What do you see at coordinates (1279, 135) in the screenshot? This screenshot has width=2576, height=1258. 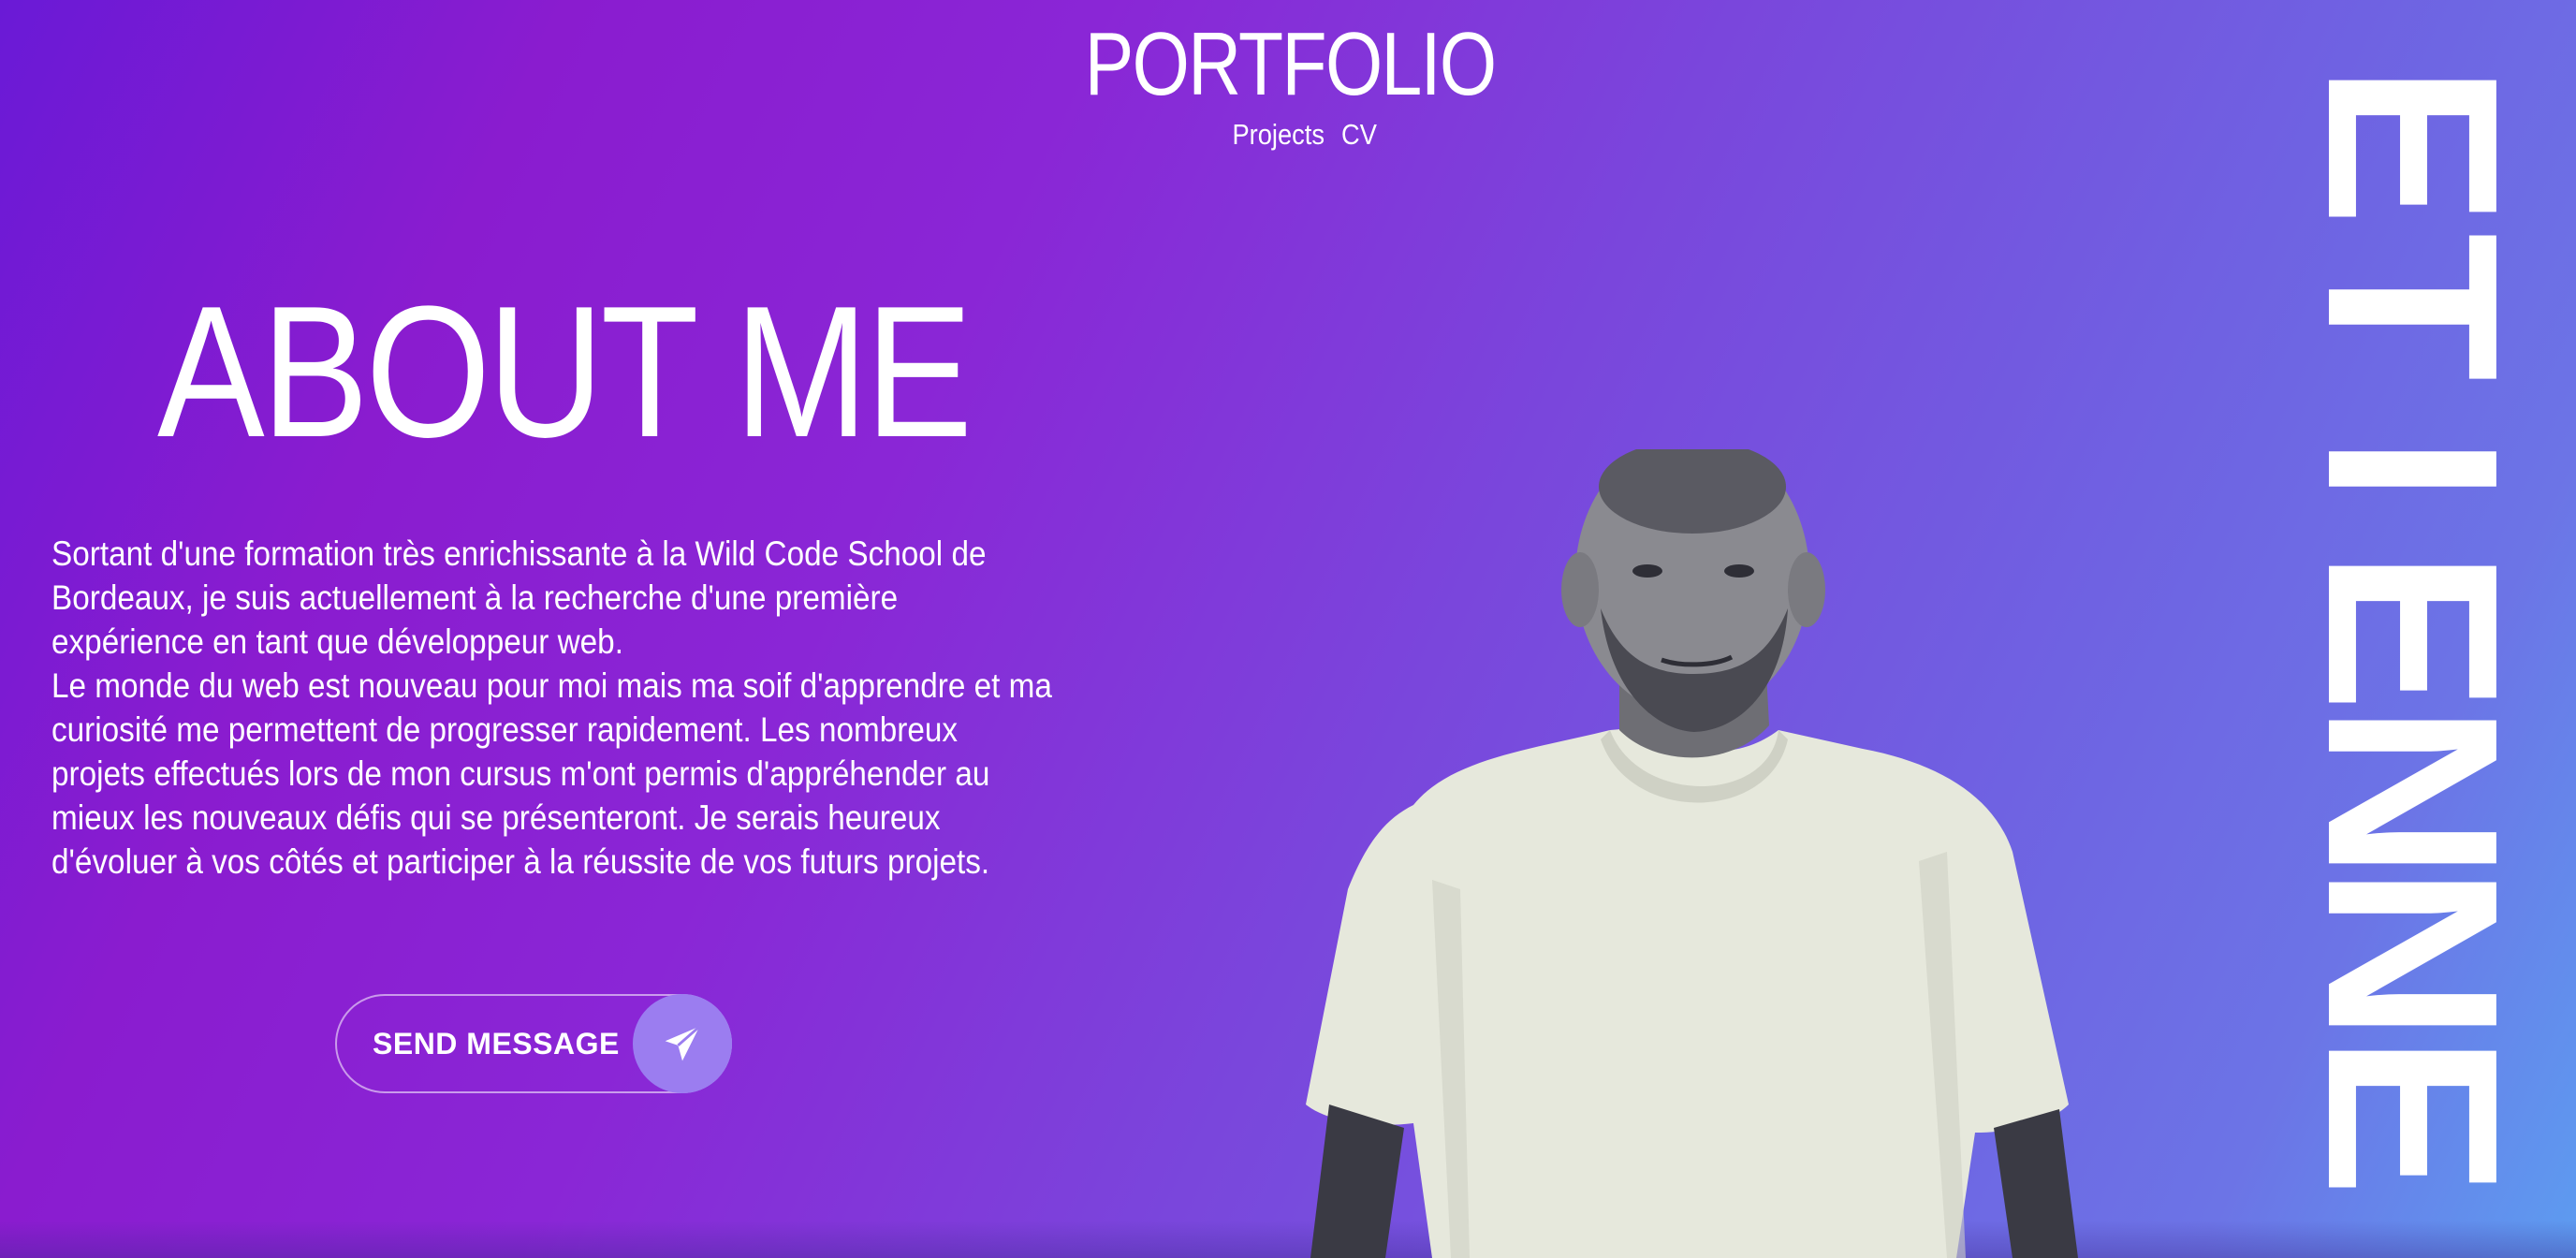 I see `nav-link-projects: Projects` at bounding box center [1279, 135].